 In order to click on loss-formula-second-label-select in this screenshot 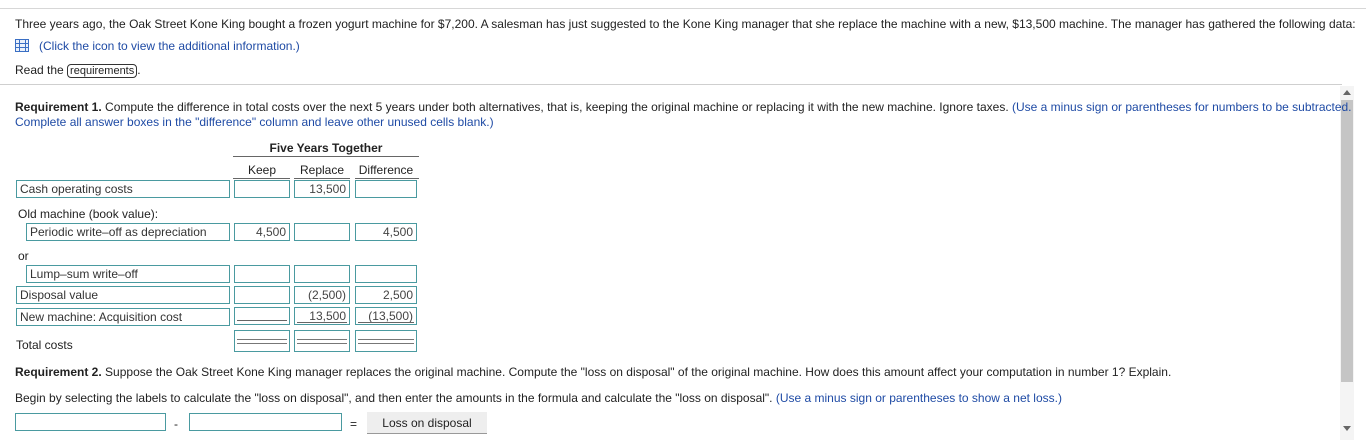, I will do `click(265, 422)`.